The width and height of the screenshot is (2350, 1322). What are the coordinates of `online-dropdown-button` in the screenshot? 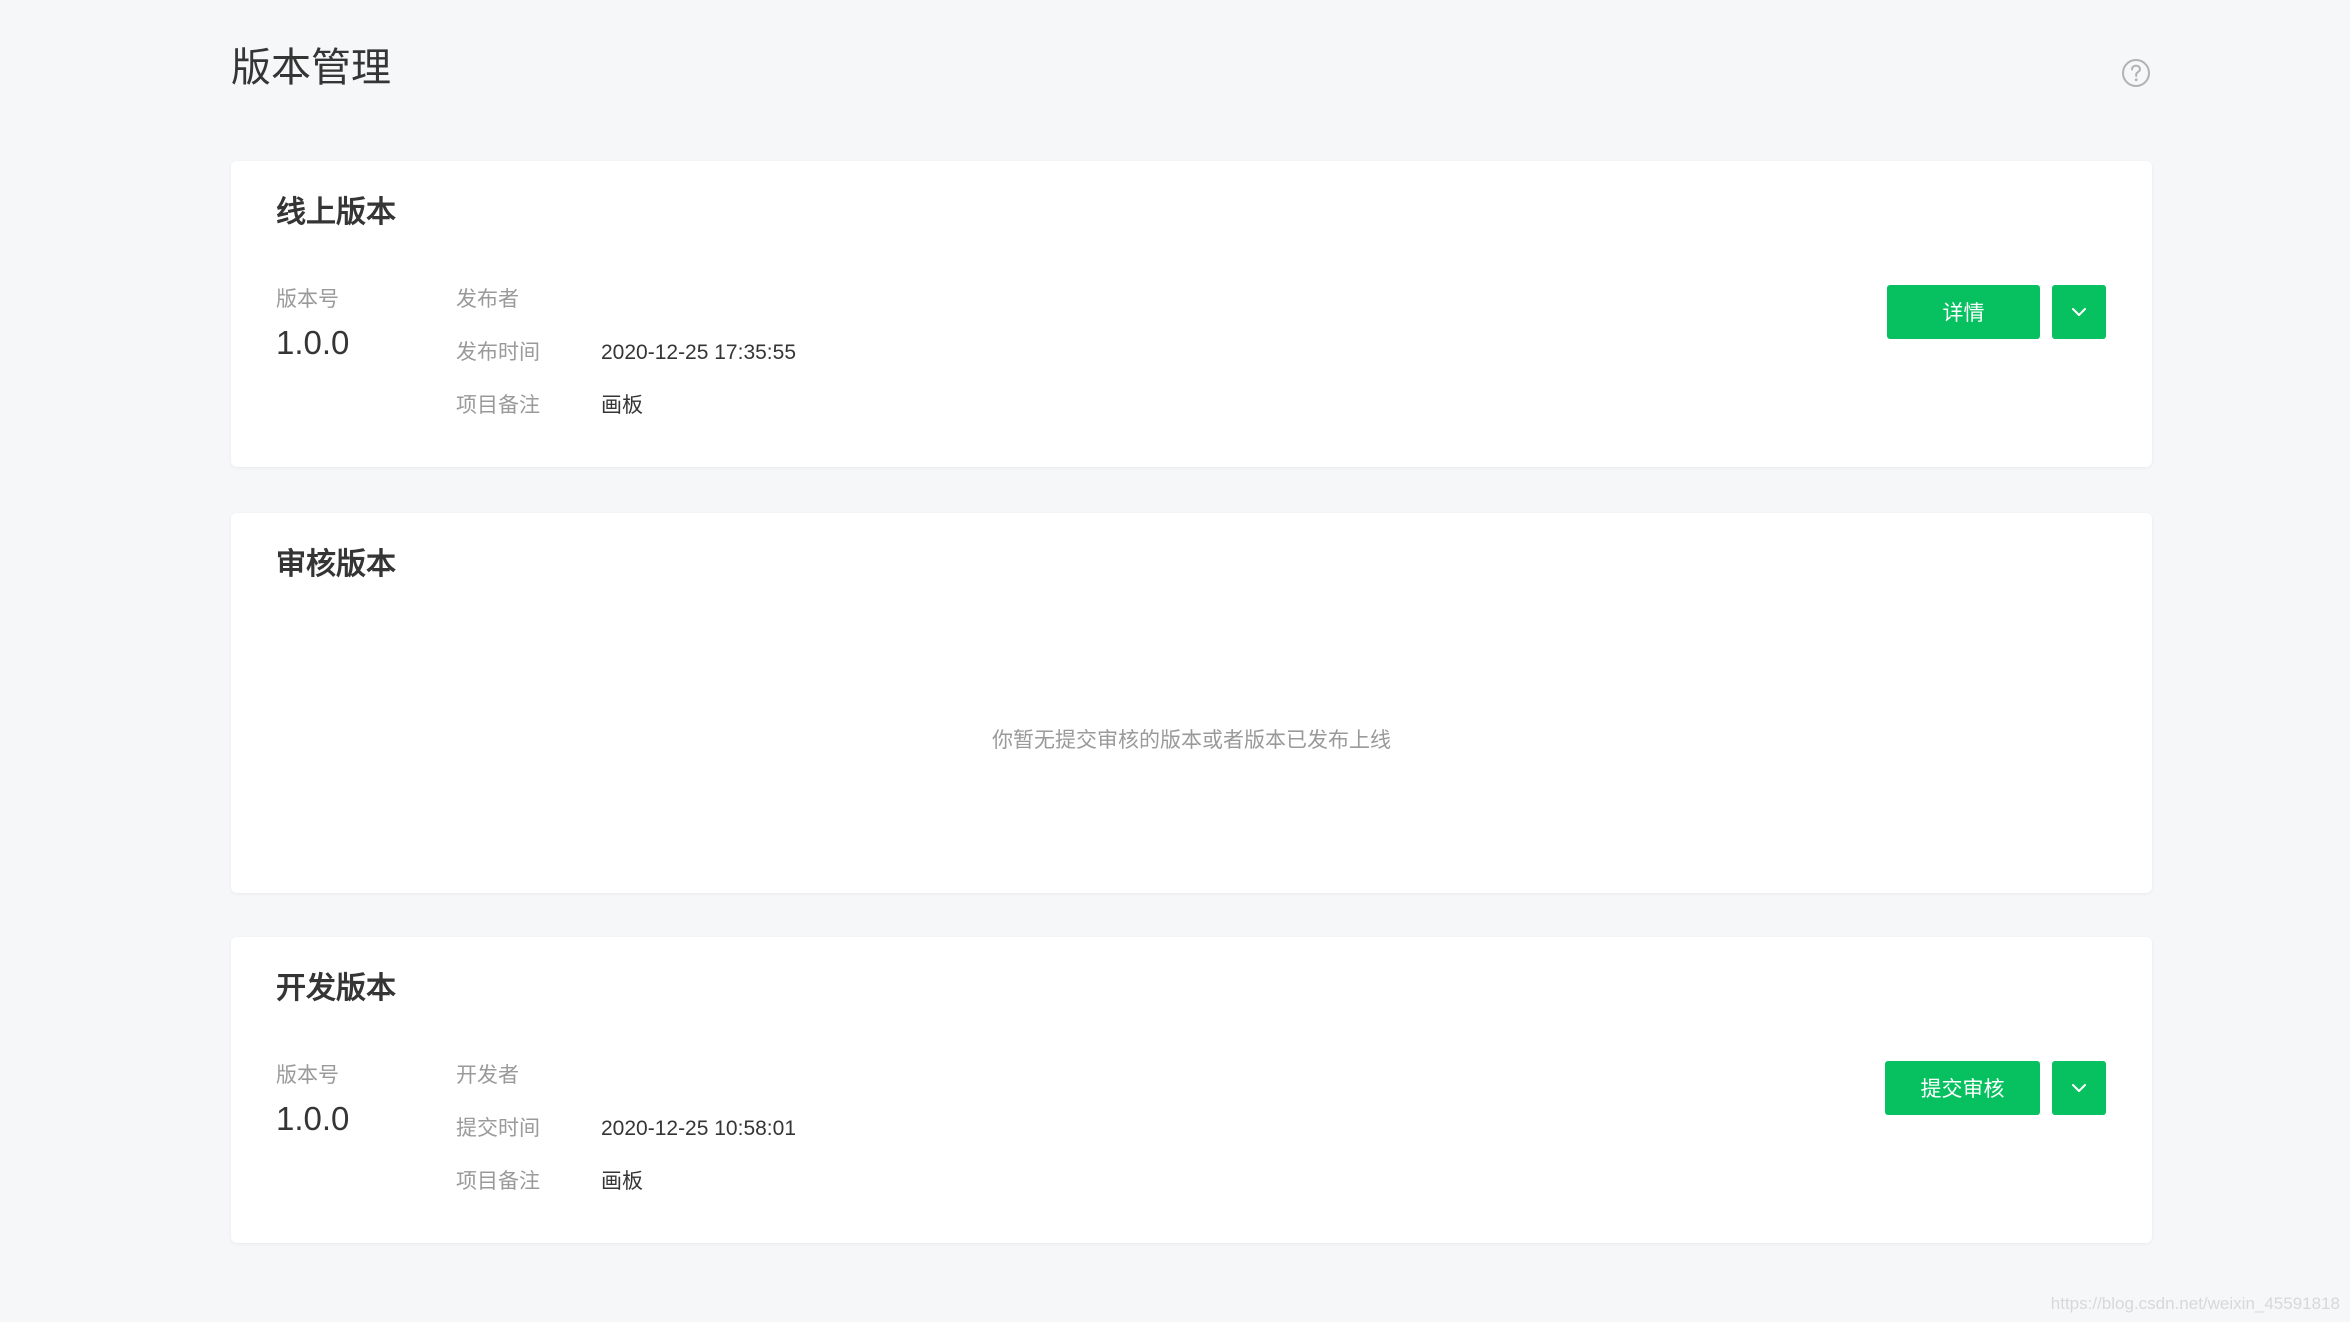 It's located at (2079, 312).